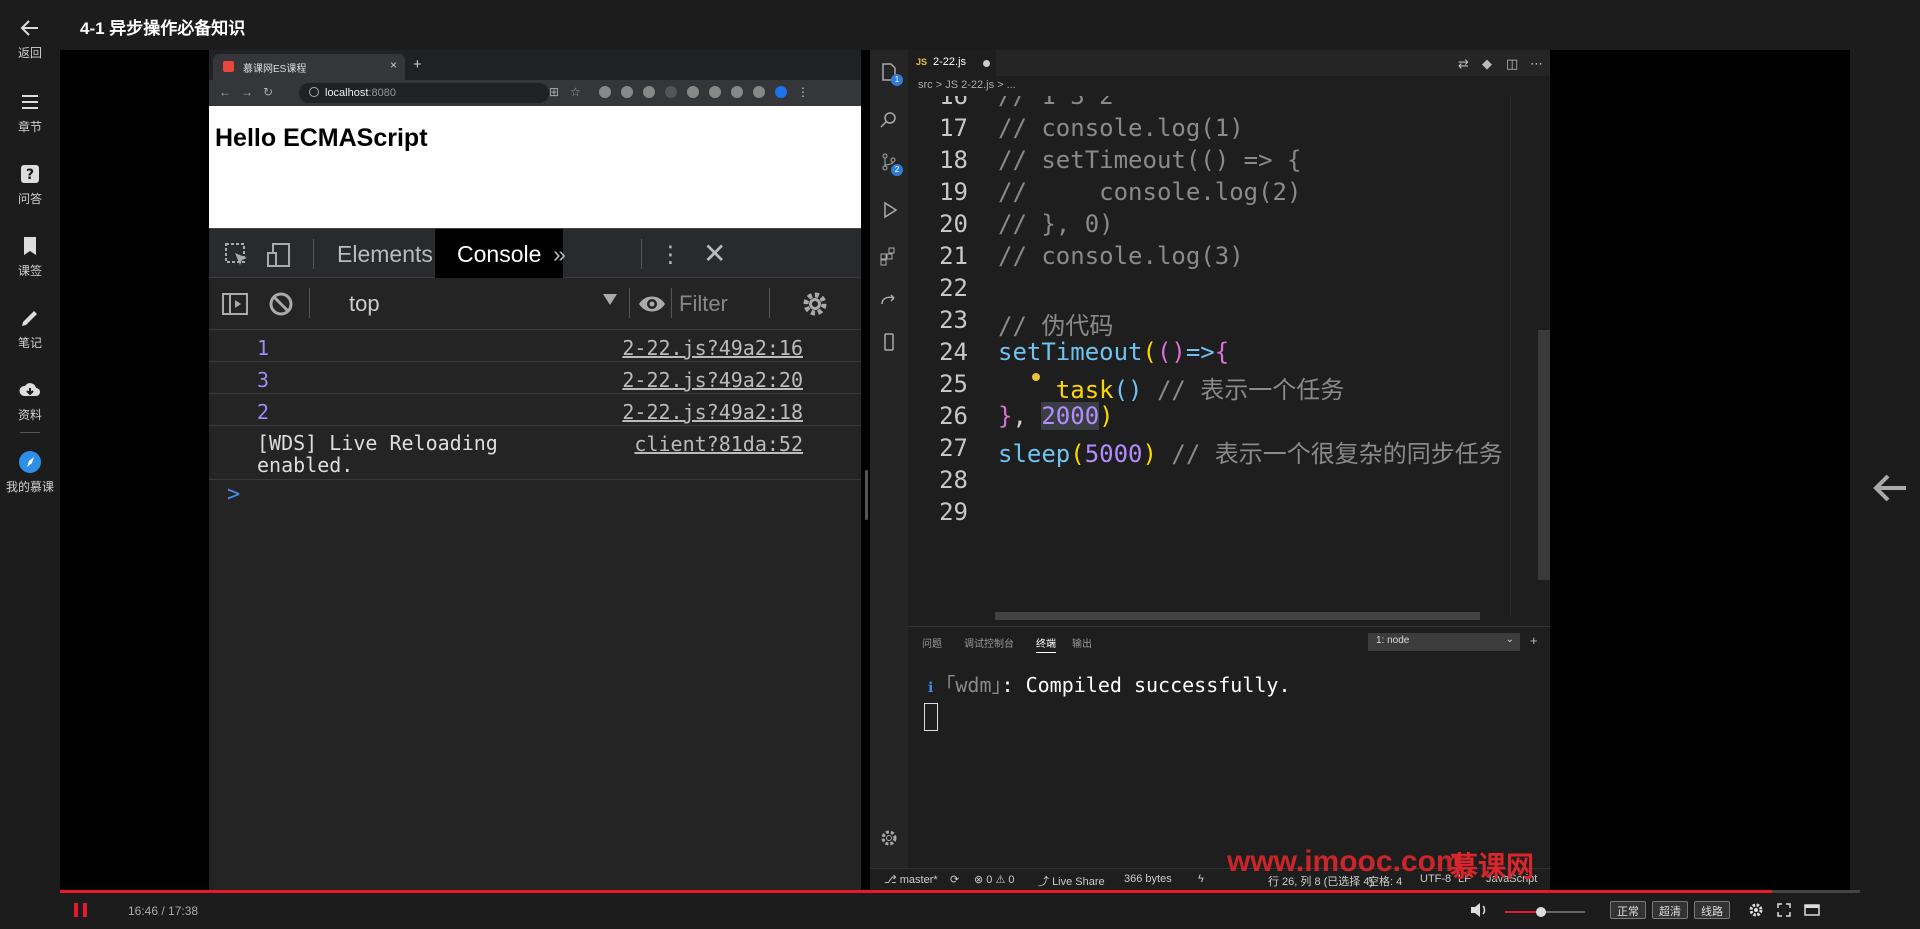 The height and width of the screenshot is (929, 1920). I want to click on pause-icon, so click(80, 910).